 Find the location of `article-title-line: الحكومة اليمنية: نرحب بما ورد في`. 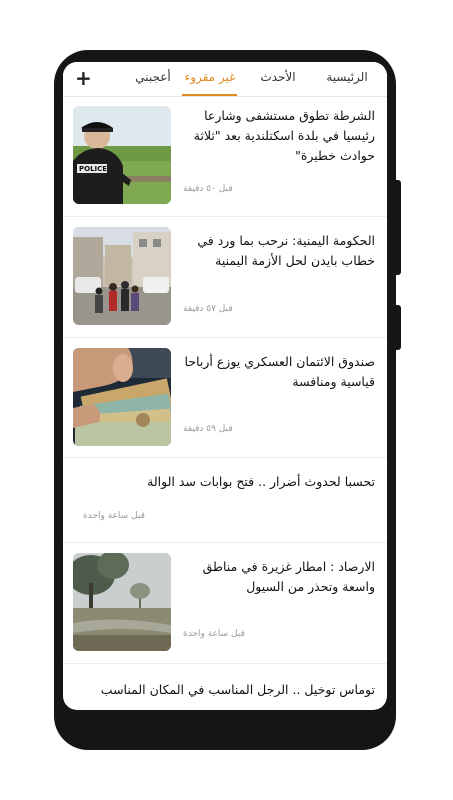

article-title-line: الحكومة اليمنية: نرحب بما ورد في is located at coordinates (286, 240).